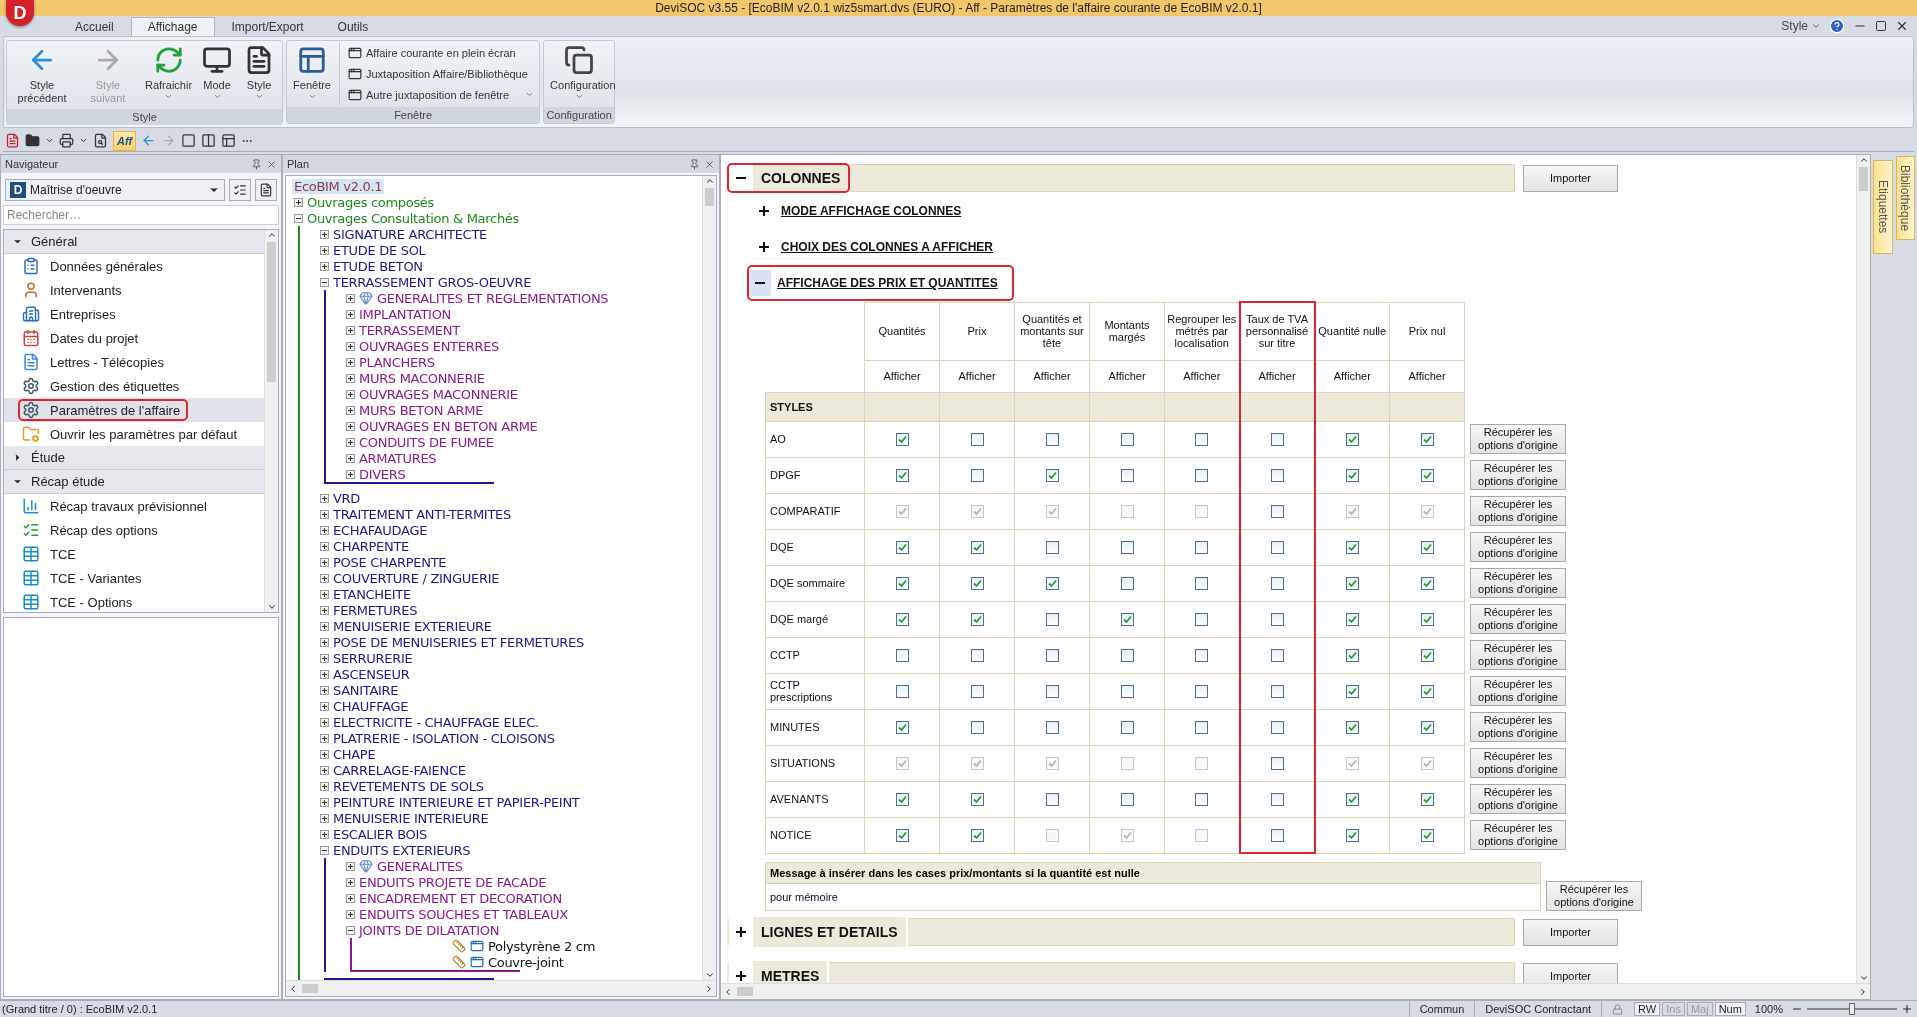 The image size is (1917, 1017). Describe the element at coordinates (778, 972) in the screenshot. I see `section-header: METRES` at that location.